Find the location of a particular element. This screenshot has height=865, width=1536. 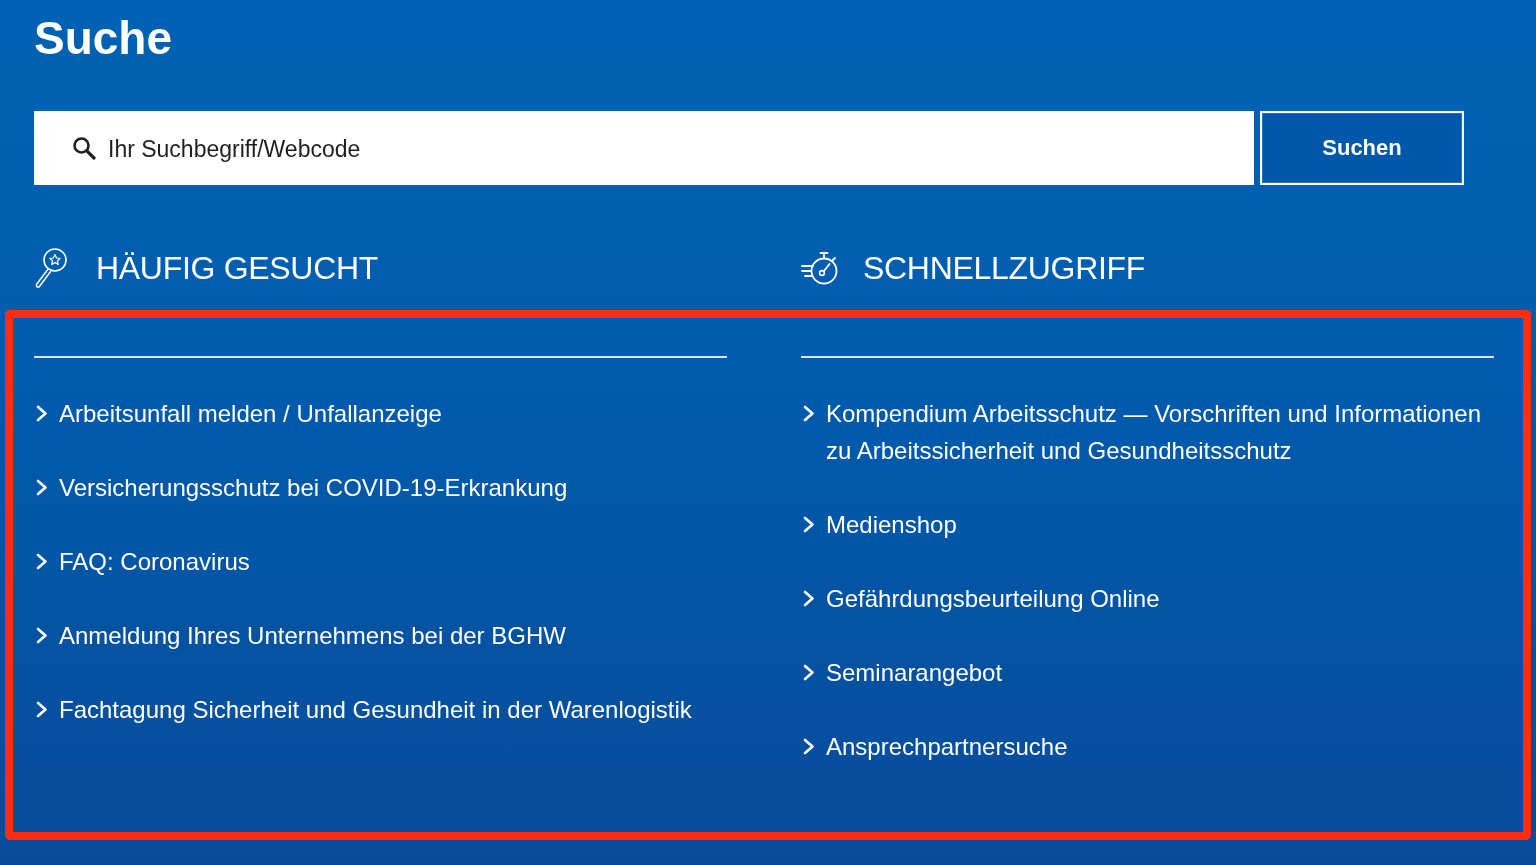

section-heading: SCHNELLZUGRIFF is located at coordinates (1004, 268).